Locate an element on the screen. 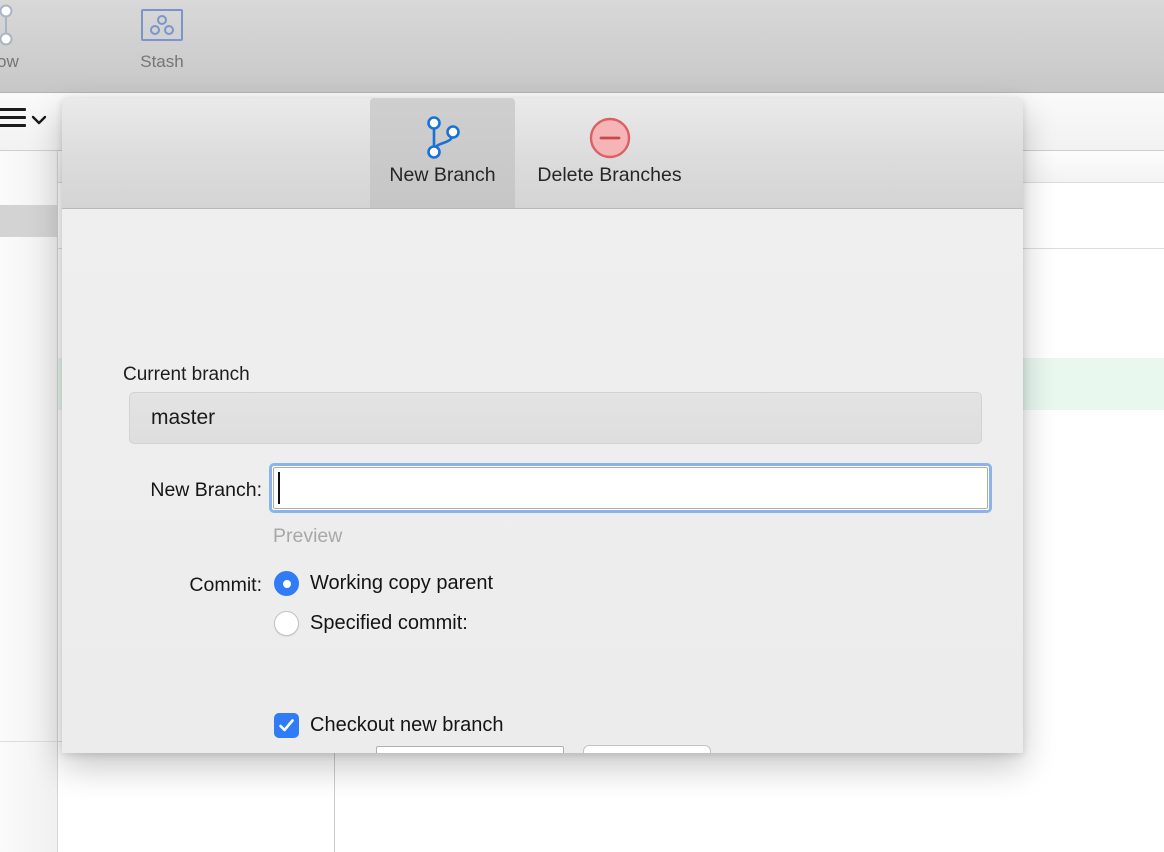  background-toolbar-item-workflow: low is located at coordinates (18, 37).